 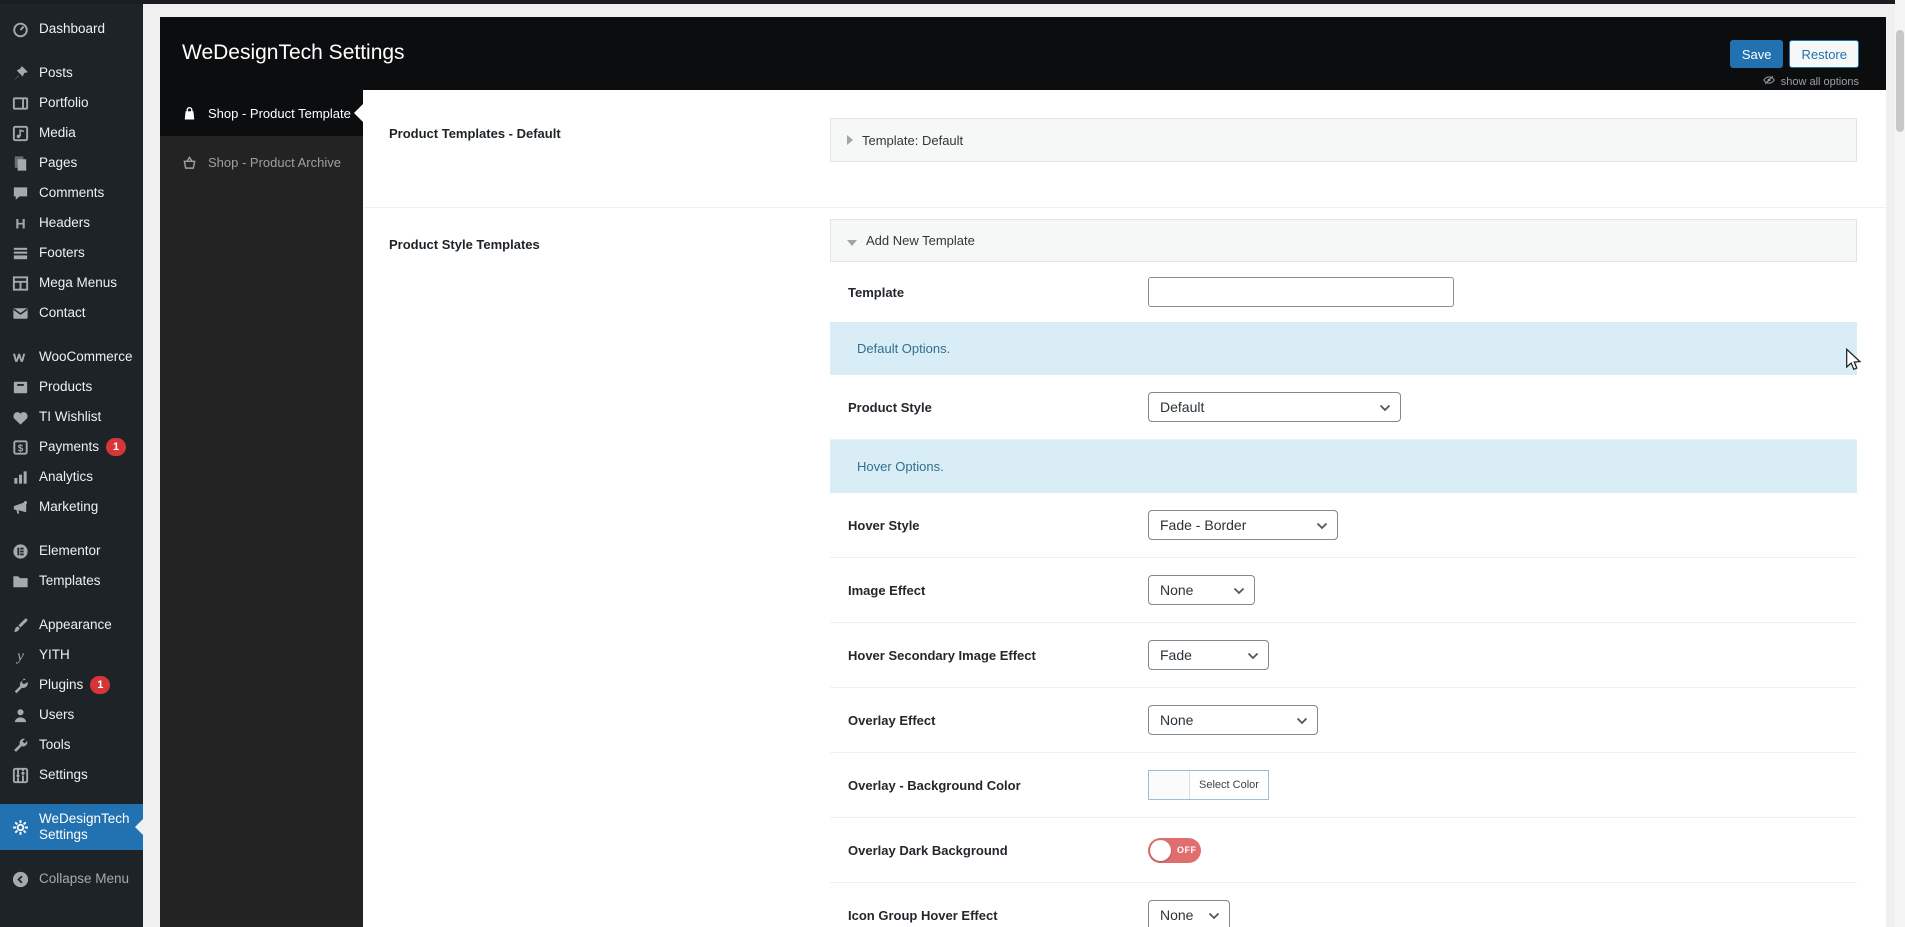 What do you see at coordinates (1201, 590) in the screenshot?
I see `image-effect-select: None` at bounding box center [1201, 590].